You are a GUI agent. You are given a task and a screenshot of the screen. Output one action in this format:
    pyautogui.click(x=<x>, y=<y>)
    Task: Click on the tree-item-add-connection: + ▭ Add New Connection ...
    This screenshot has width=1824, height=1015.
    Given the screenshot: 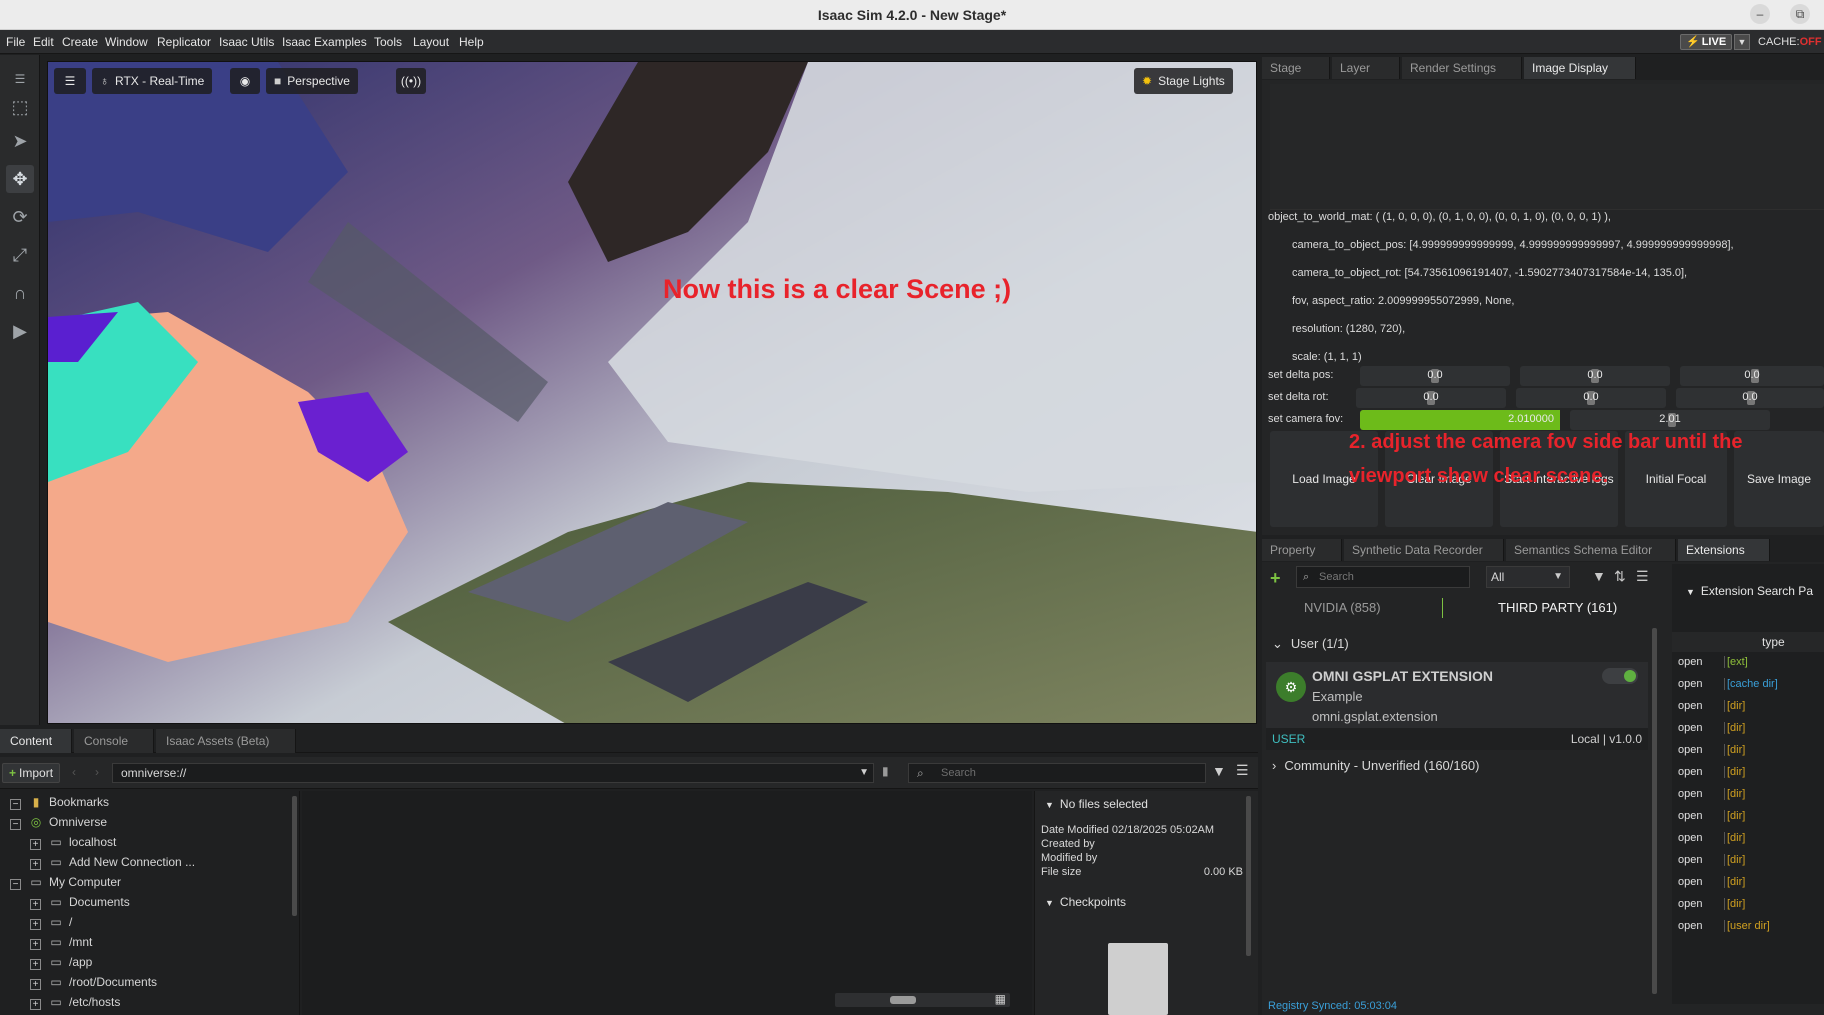 What is the action you would take?
    pyautogui.click(x=112, y=862)
    